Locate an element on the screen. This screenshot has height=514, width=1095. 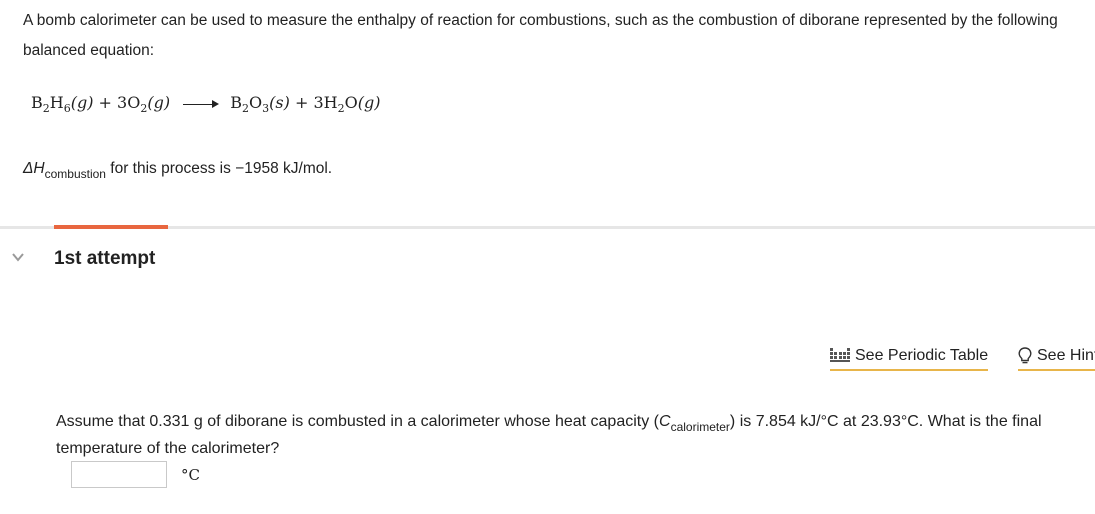
see-periodic-table-link: See Periodic Table is located at coordinates (909, 359).